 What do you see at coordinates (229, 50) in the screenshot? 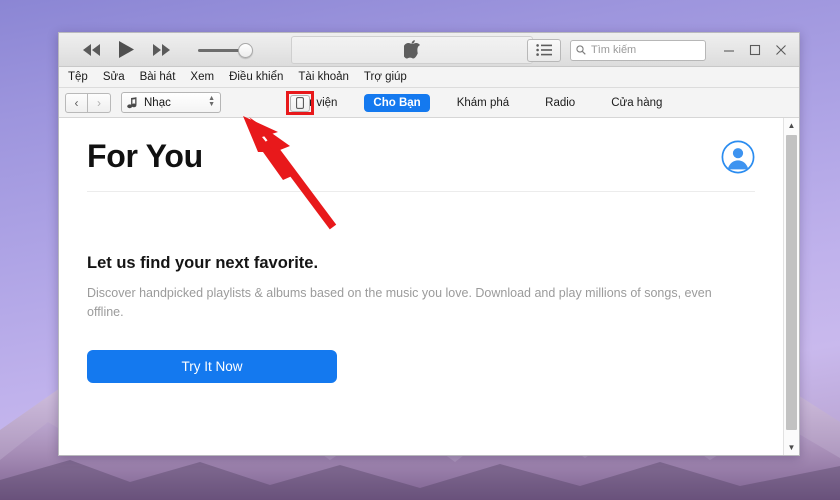
I see `volume-slider` at bounding box center [229, 50].